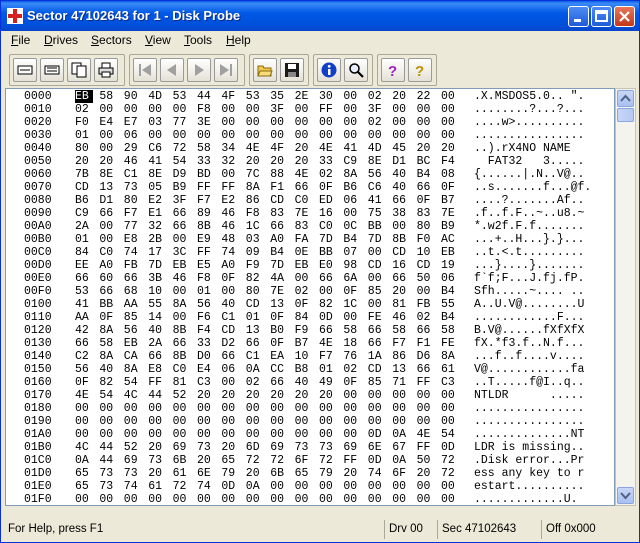  What do you see at coordinates (133, 122) in the screenshot?
I see `hex-byte: E7` at bounding box center [133, 122].